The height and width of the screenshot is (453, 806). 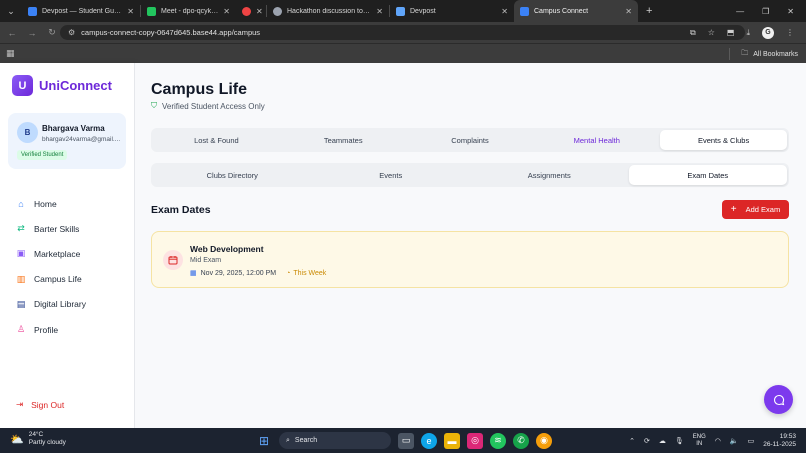 What do you see at coordinates (51, 329) in the screenshot?
I see `sidebar-item-profile: ♙ Profile` at bounding box center [51, 329].